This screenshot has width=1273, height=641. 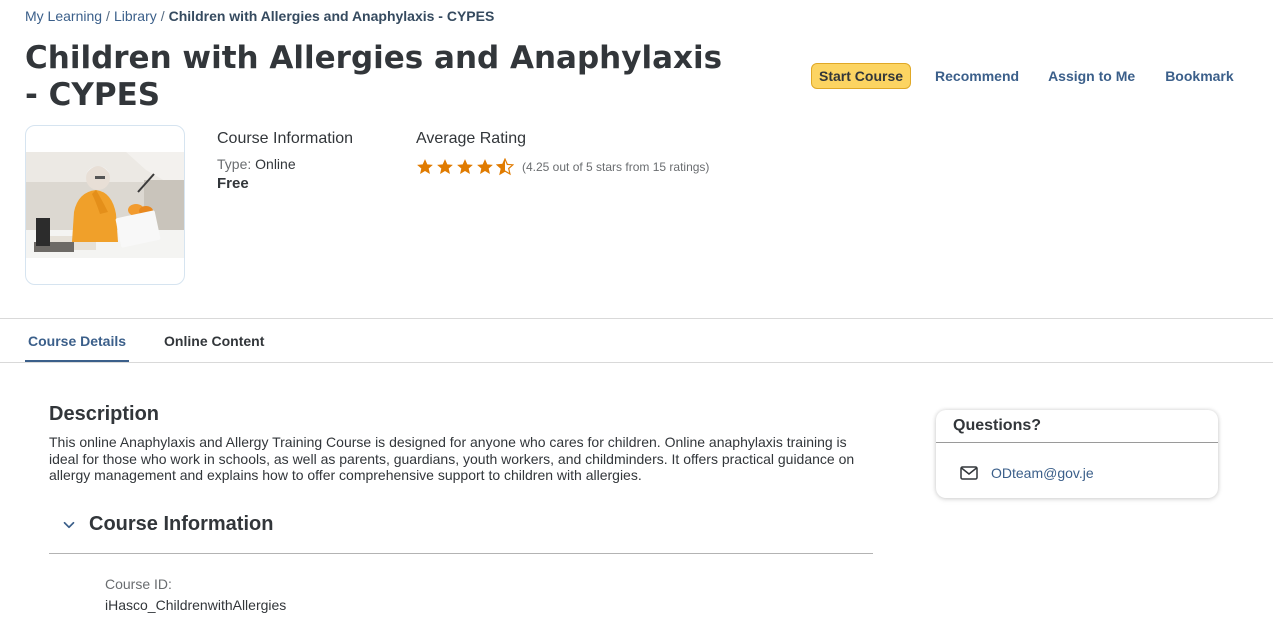 I want to click on course-information-summary: Course Information Type: Online Free, so click(x=285, y=161).